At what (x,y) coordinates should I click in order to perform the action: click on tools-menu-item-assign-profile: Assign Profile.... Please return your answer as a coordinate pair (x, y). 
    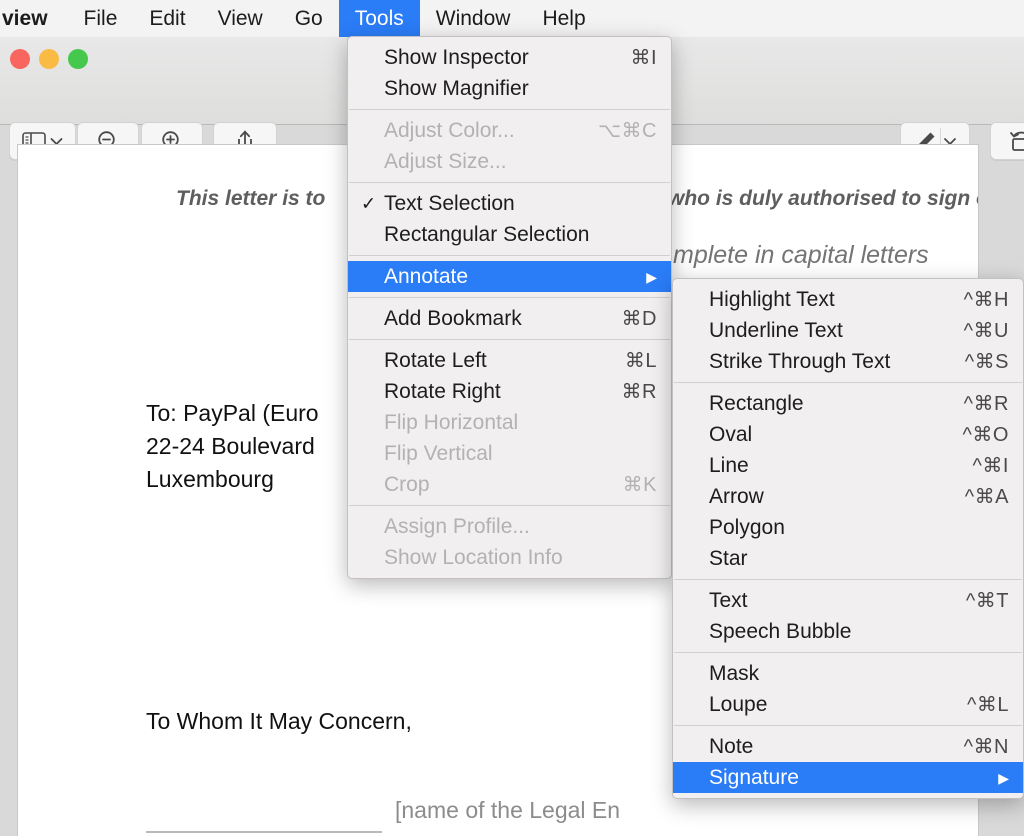
    Looking at the image, I should click on (509, 526).